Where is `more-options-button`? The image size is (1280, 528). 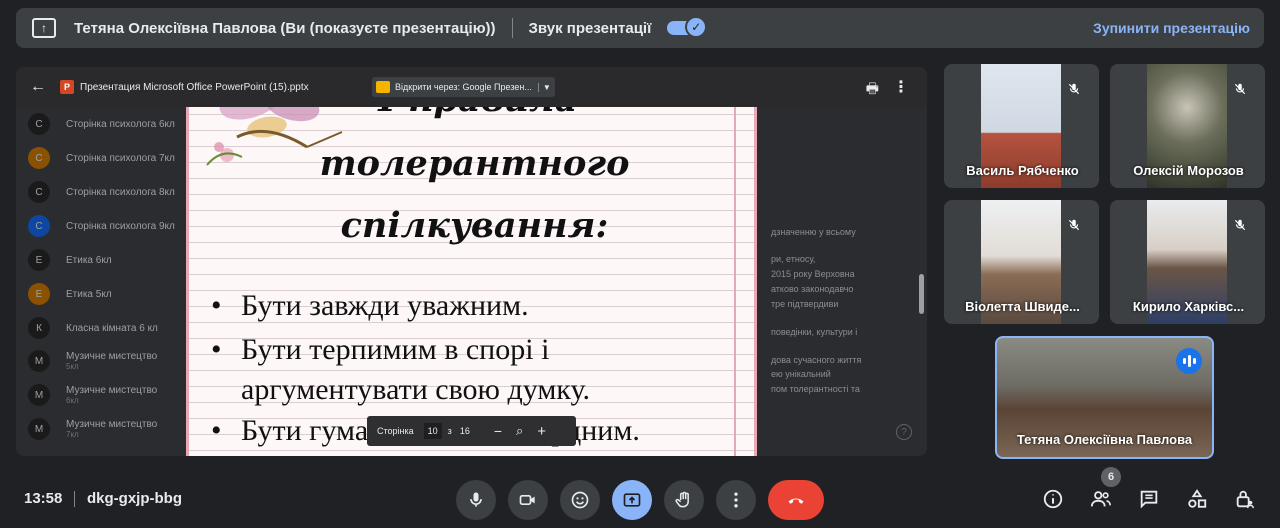
more-options-button is located at coordinates (736, 500).